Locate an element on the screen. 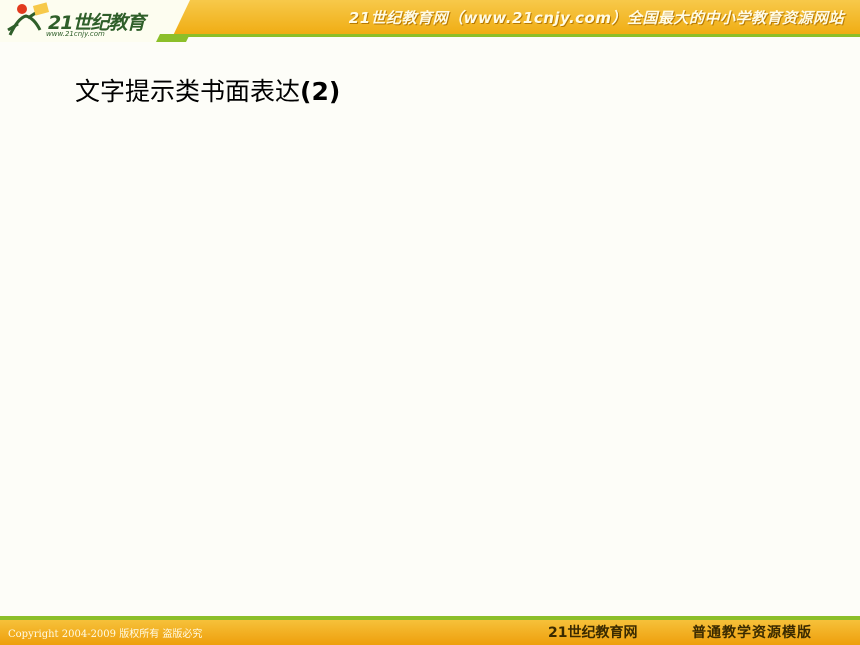 The image size is (860, 645). logo-url: www.21cnjy.com is located at coordinates (75, 34).